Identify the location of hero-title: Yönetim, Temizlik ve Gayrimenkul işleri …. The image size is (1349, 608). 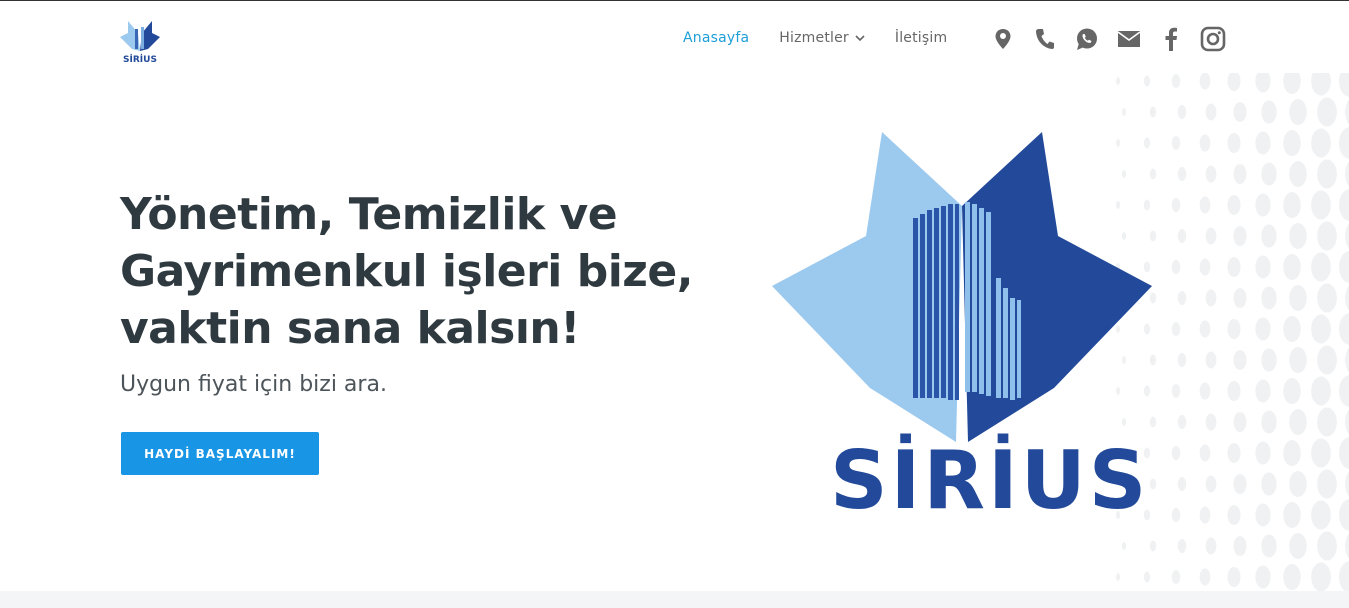
(420, 271).